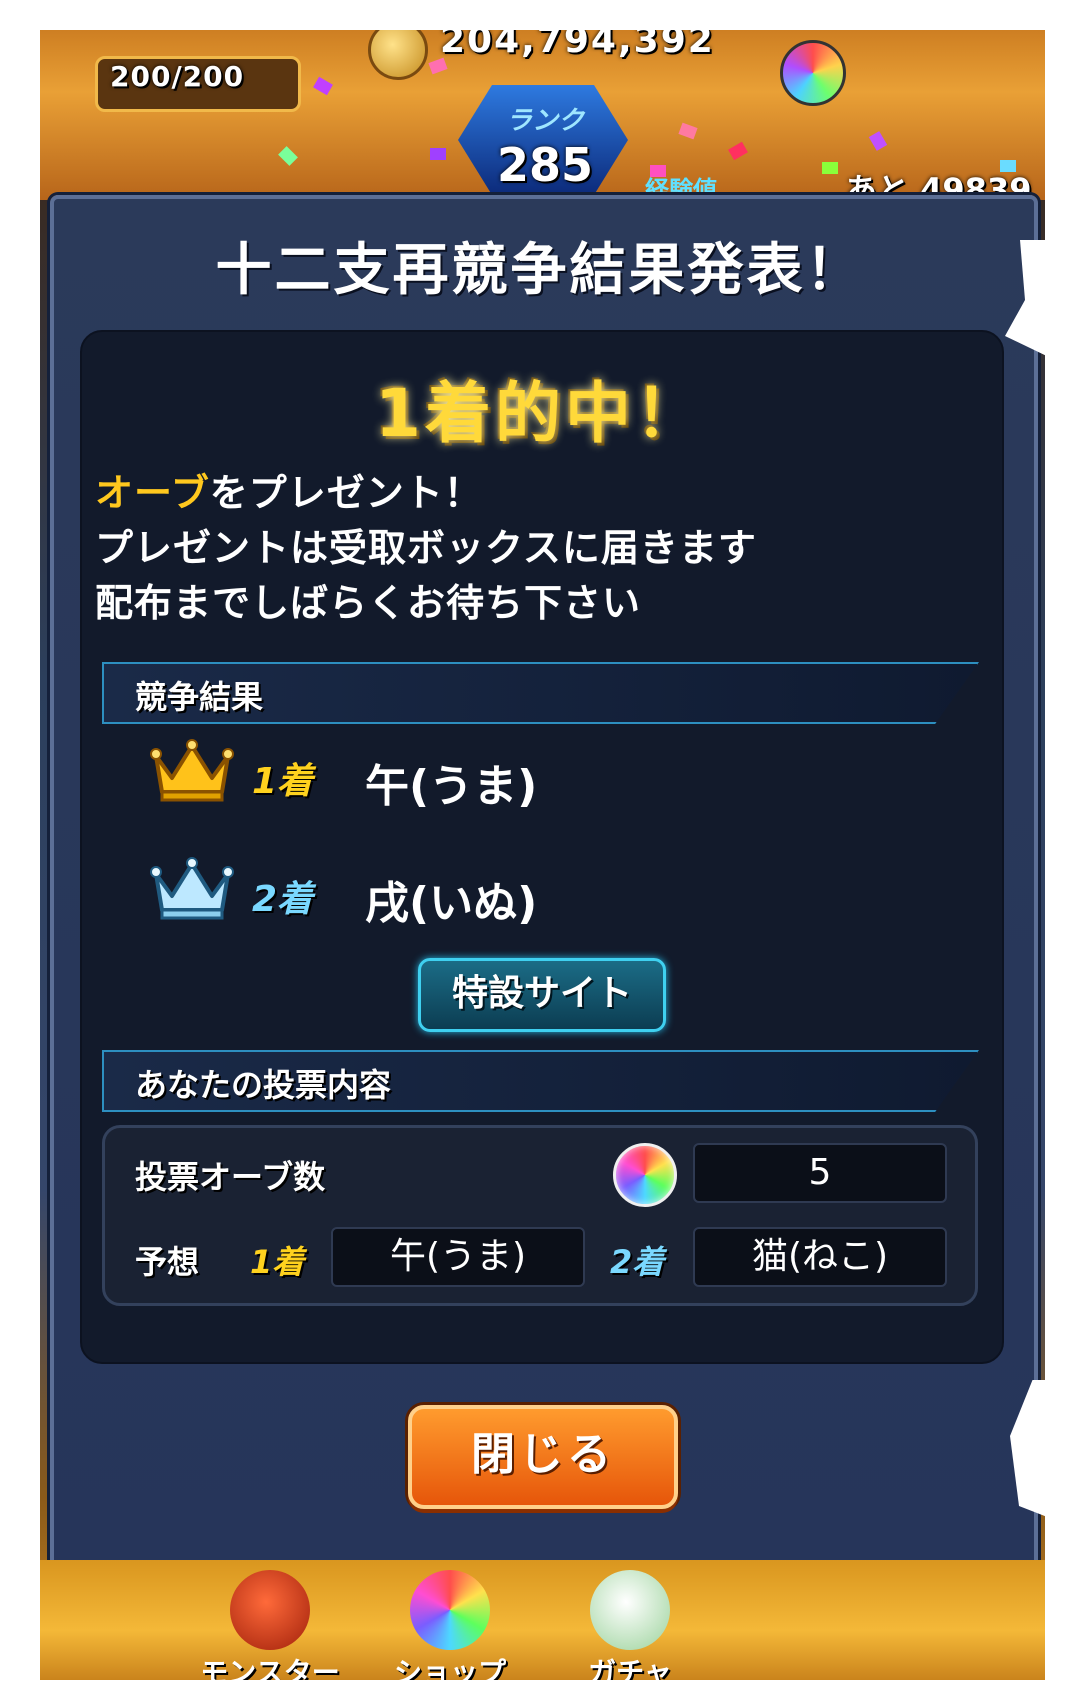  I want to click on second-rank-label: 2着, so click(283, 899).